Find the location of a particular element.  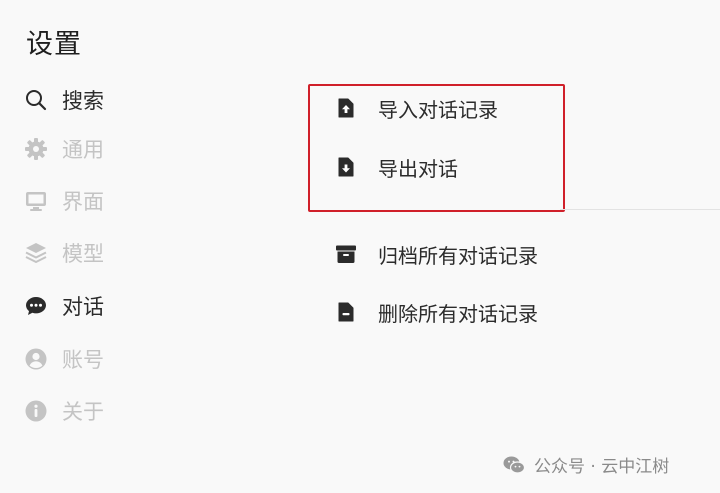

sidebar-item-about: 关于 is located at coordinates (64, 411).